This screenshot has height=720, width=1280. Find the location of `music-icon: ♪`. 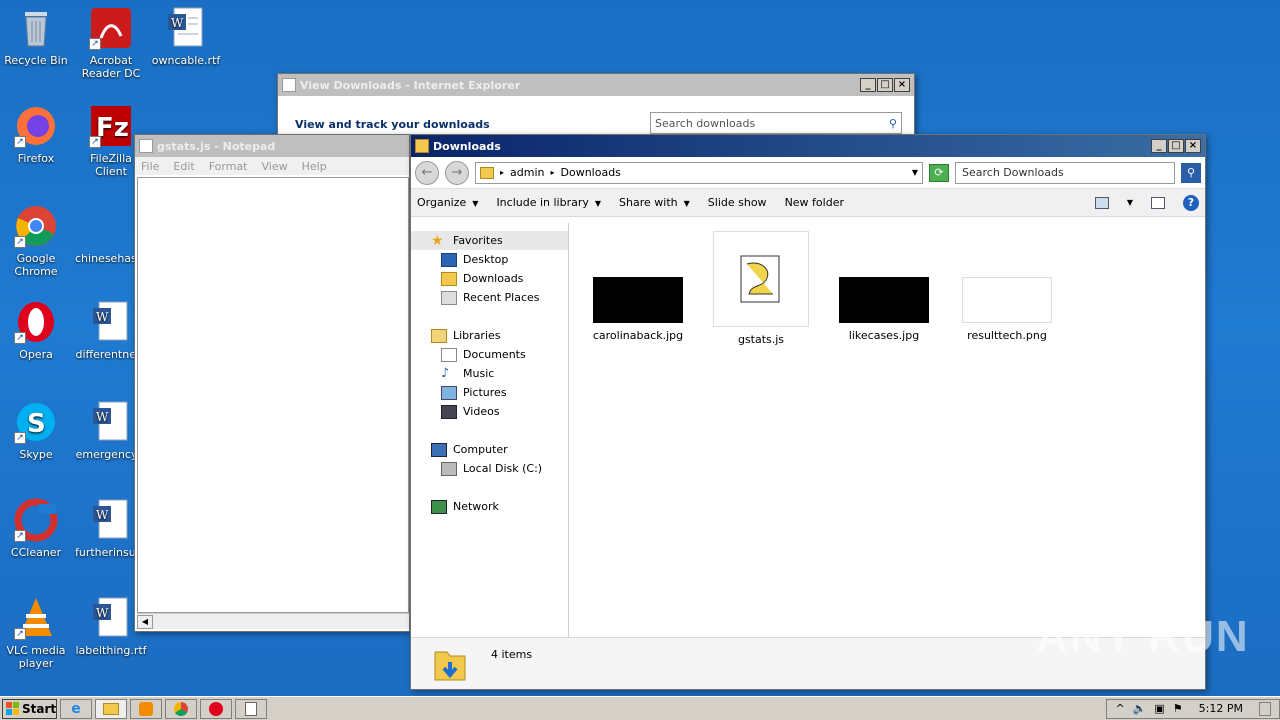

music-icon: ♪ is located at coordinates (445, 373).